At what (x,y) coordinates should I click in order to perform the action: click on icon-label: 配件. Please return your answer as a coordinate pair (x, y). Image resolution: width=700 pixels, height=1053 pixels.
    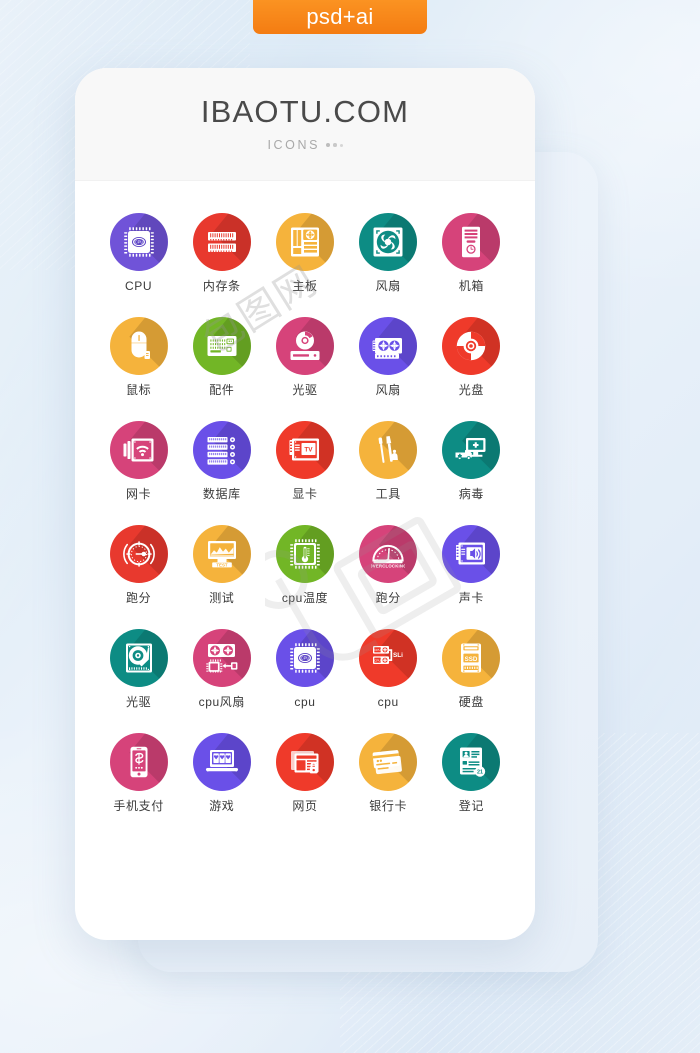
    Looking at the image, I should click on (222, 390).